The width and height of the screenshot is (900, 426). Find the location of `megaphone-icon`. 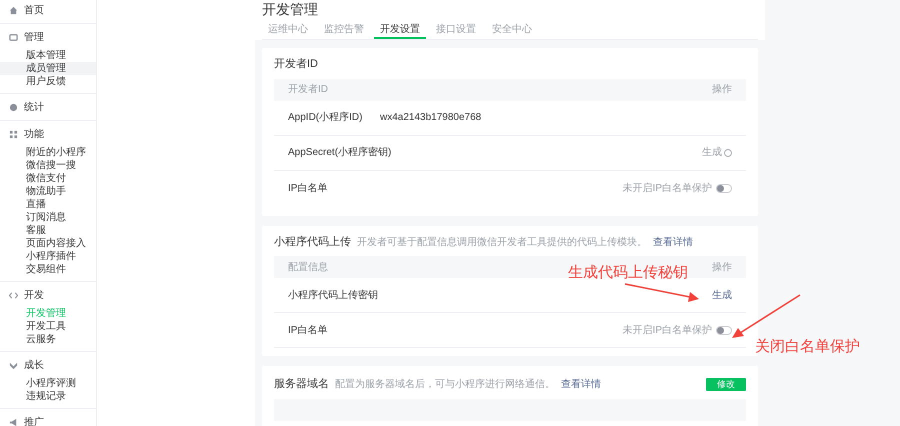

megaphone-icon is located at coordinates (13, 422).